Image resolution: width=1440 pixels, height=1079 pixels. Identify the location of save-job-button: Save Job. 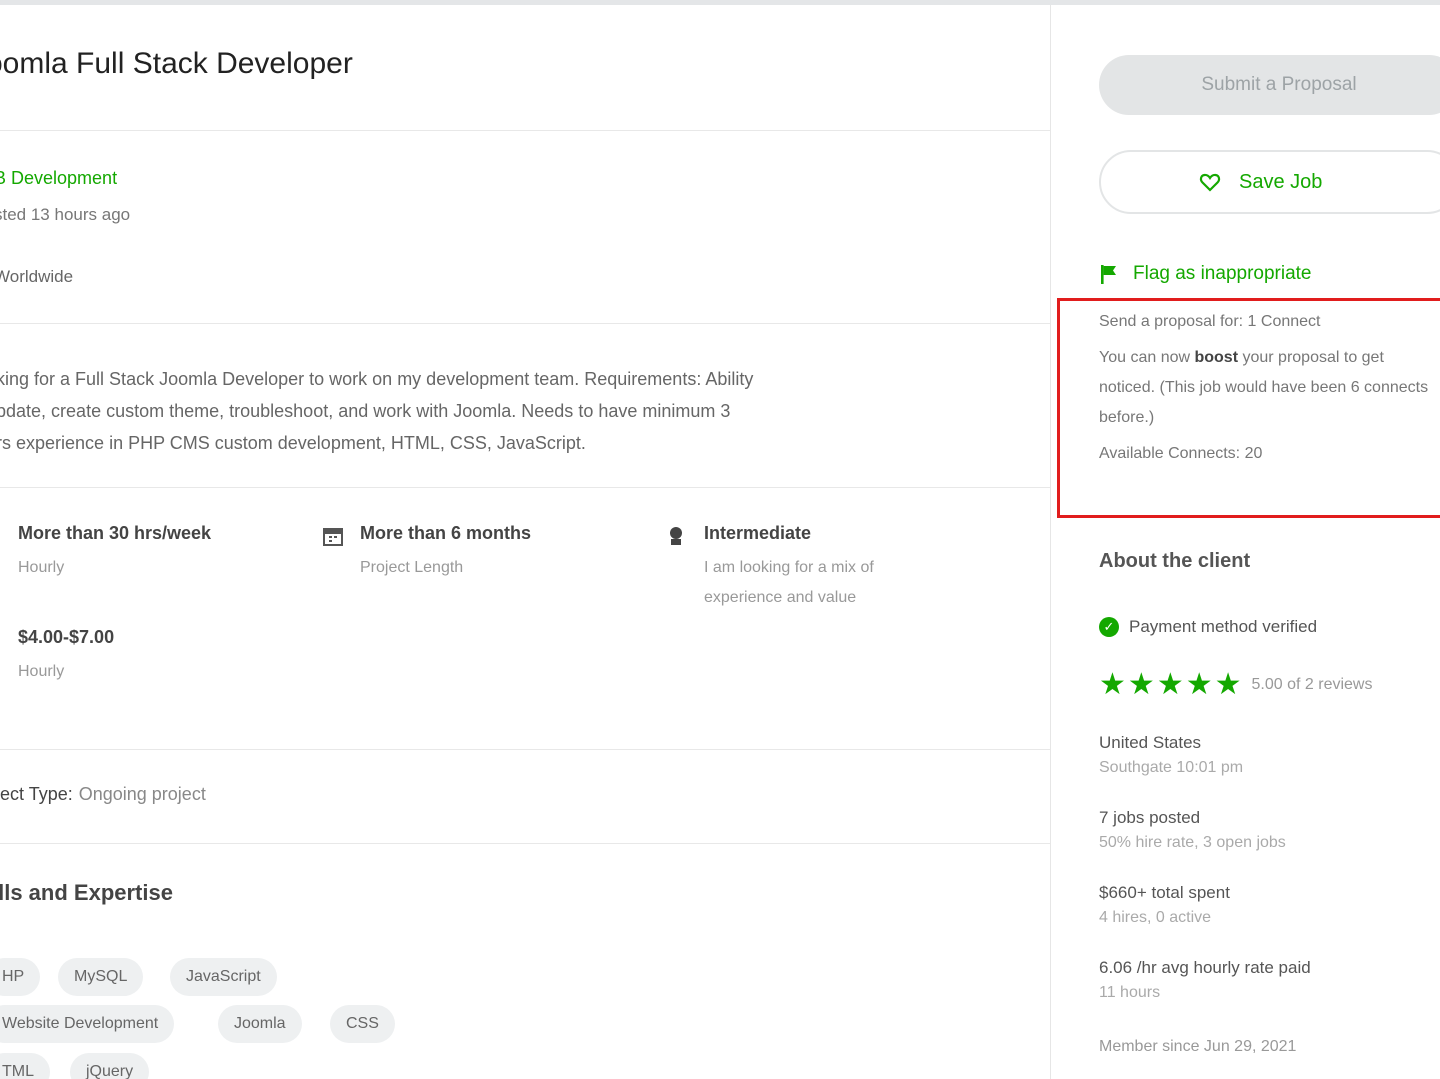
(1269, 182).